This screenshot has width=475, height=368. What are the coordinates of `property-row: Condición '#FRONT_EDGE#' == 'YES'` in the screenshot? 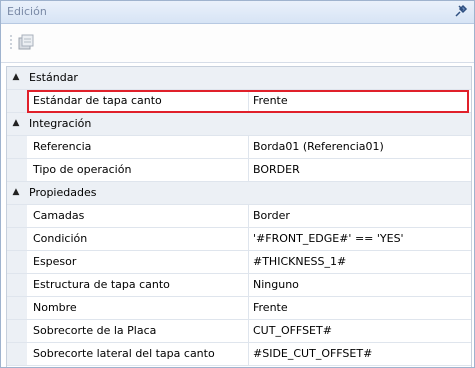 It's located at (239, 239).